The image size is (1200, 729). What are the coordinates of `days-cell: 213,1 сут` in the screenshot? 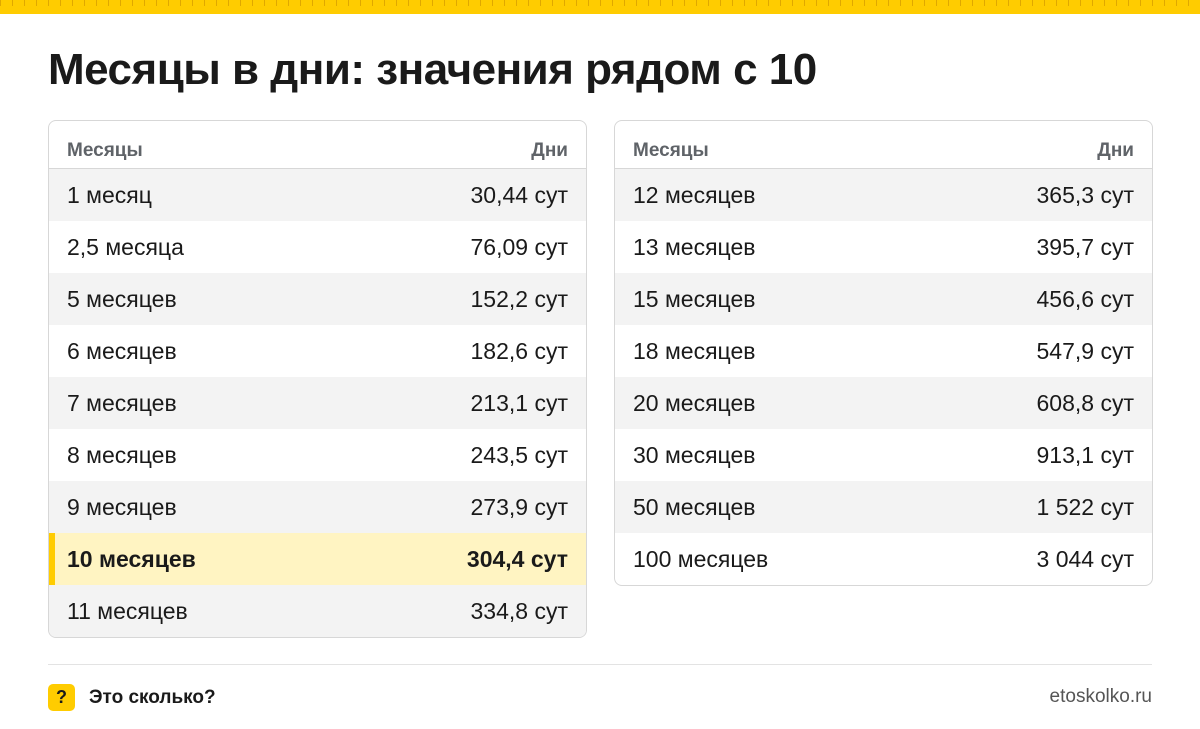 It's located at (519, 402).